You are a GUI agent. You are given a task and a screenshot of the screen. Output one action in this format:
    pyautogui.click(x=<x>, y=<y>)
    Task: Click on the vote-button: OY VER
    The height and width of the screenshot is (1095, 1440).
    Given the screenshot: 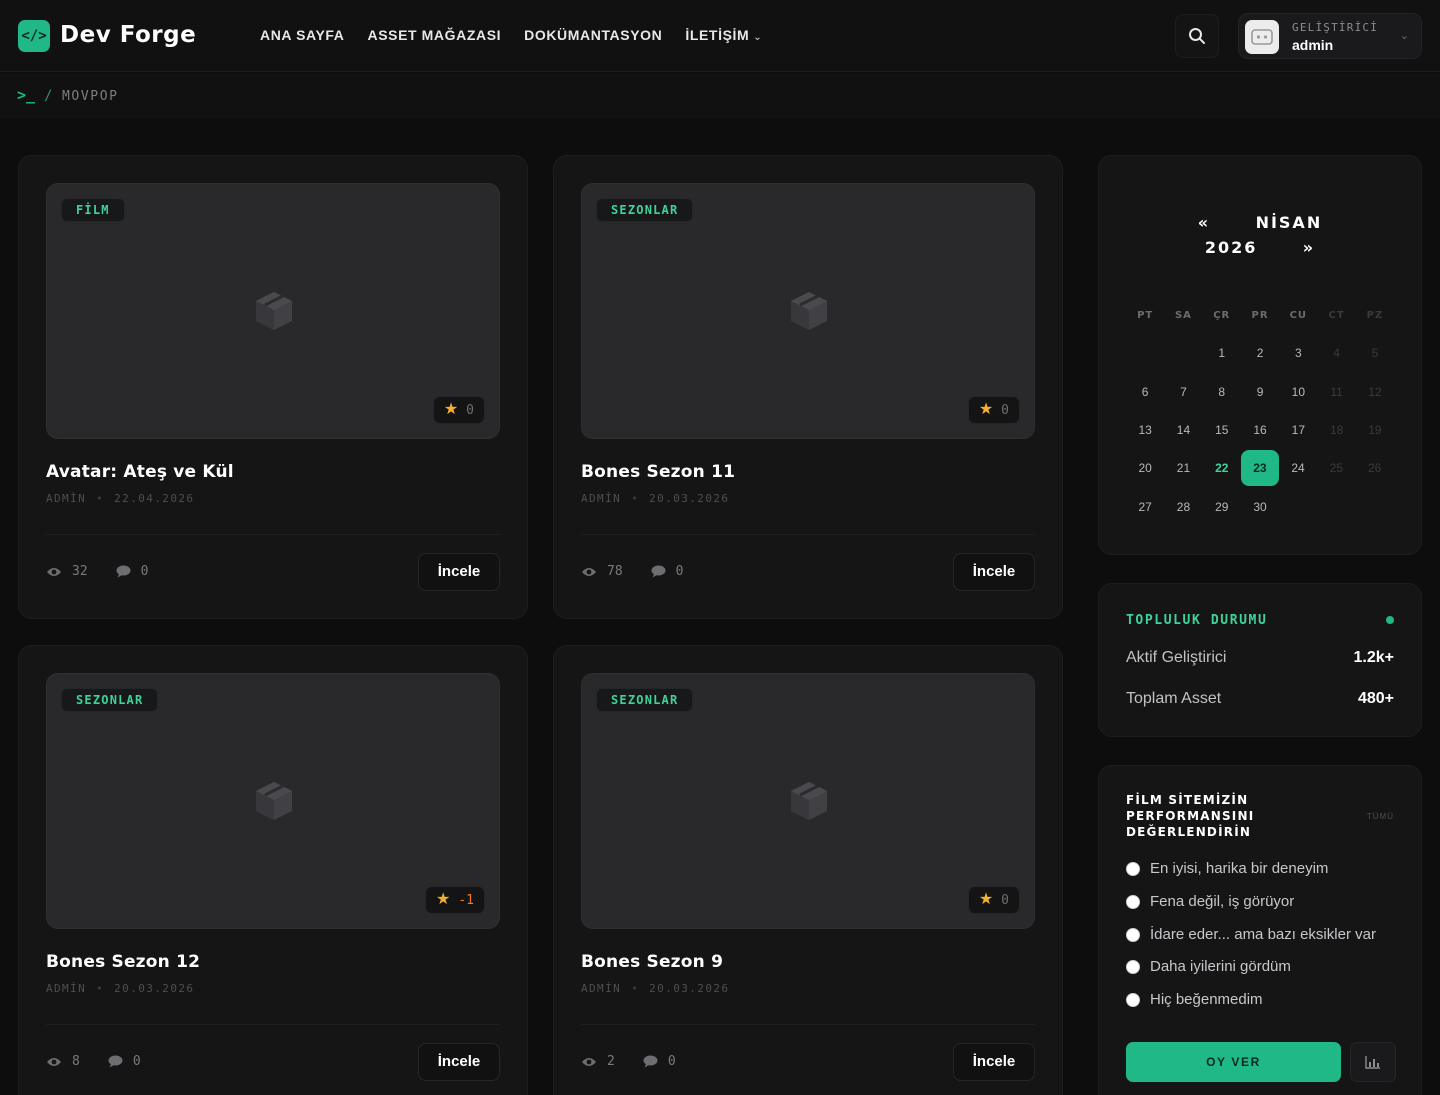 What is the action you would take?
    pyautogui.click(x=1233, y=1062)
    